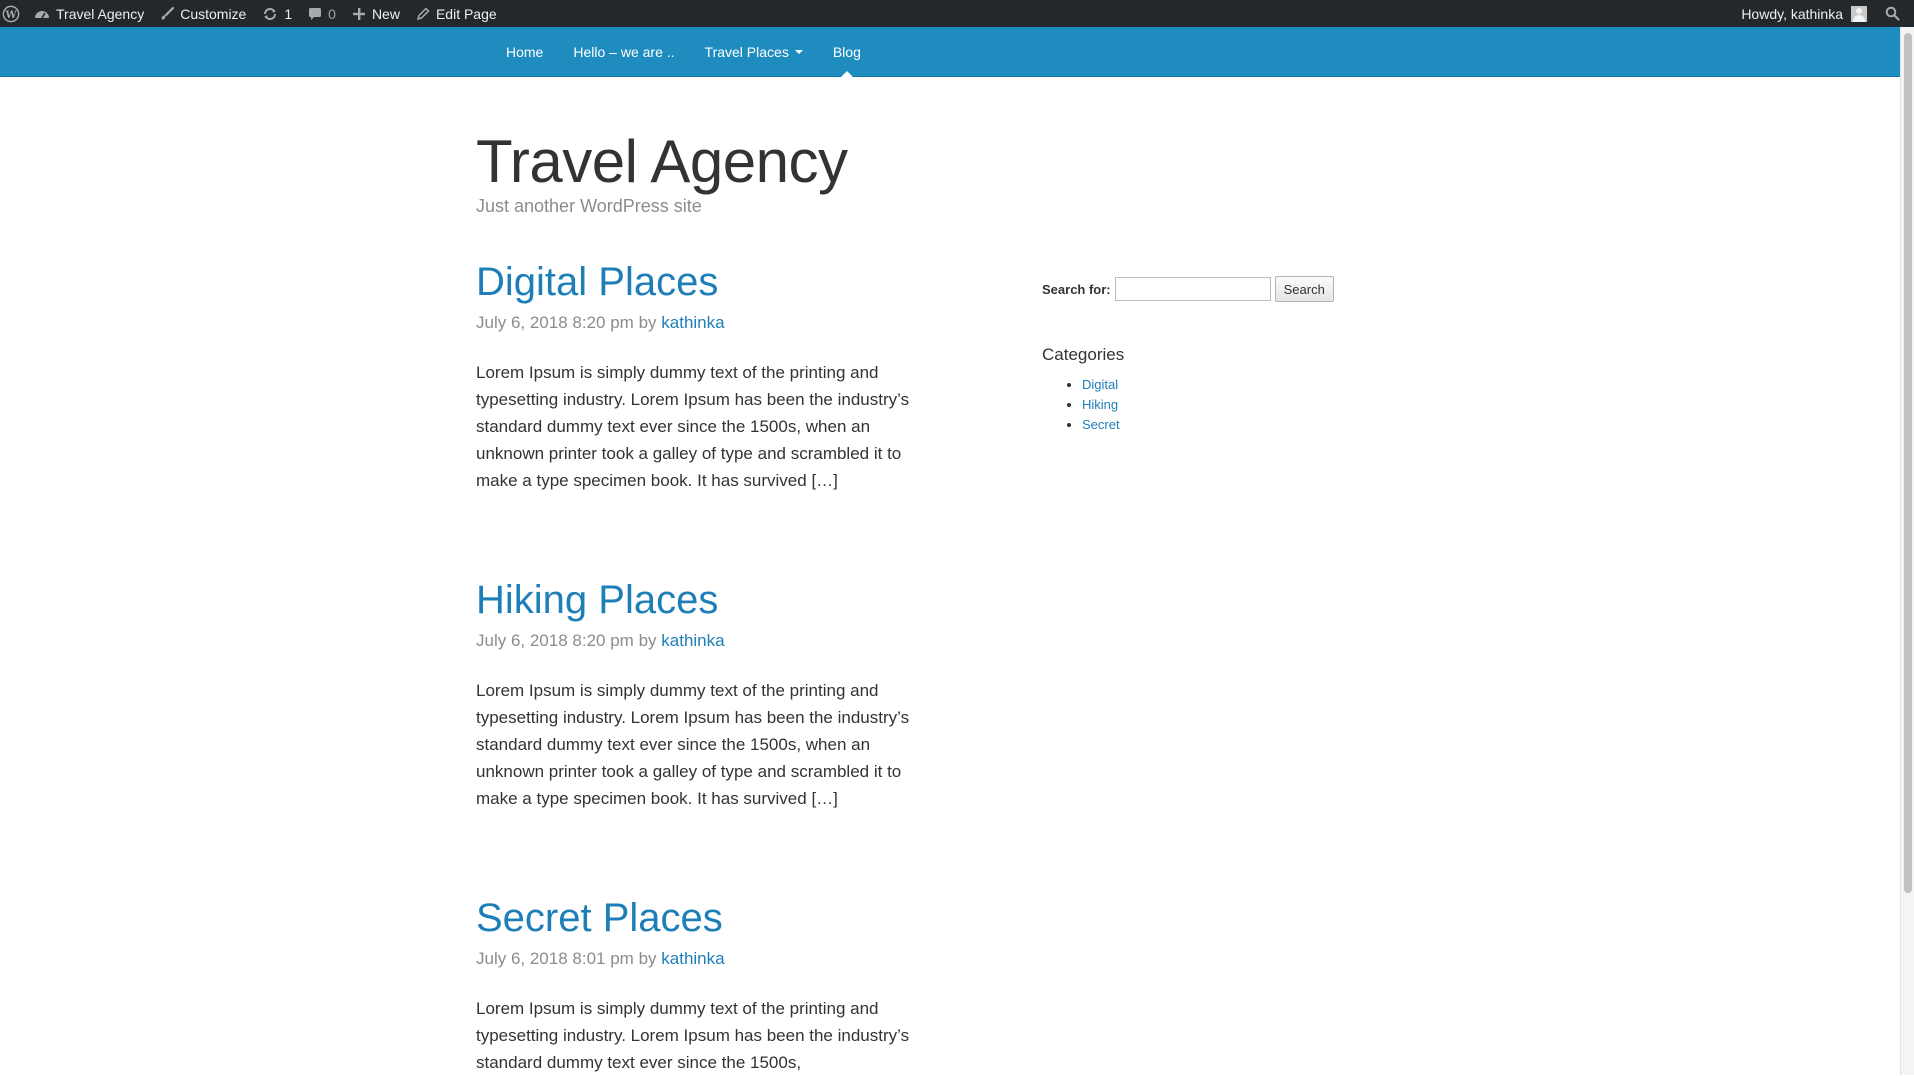 This screenshot has height=1076, width=1914. I want to click on nav-label: Hello – we are .., so click(624, 51).